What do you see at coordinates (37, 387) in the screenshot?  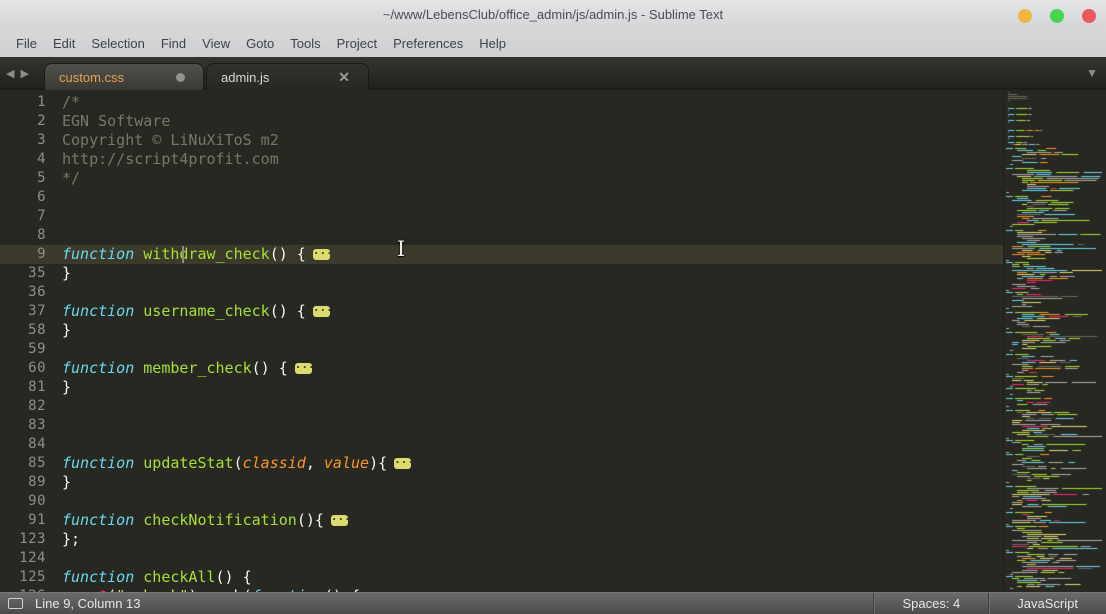 I see `line-number: 81` at bounding box center [37, 387].